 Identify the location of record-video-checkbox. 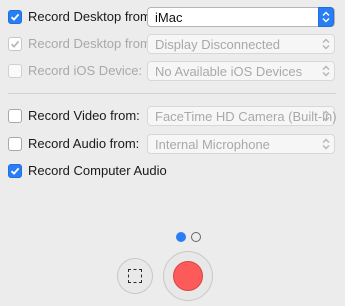
(15, 116).